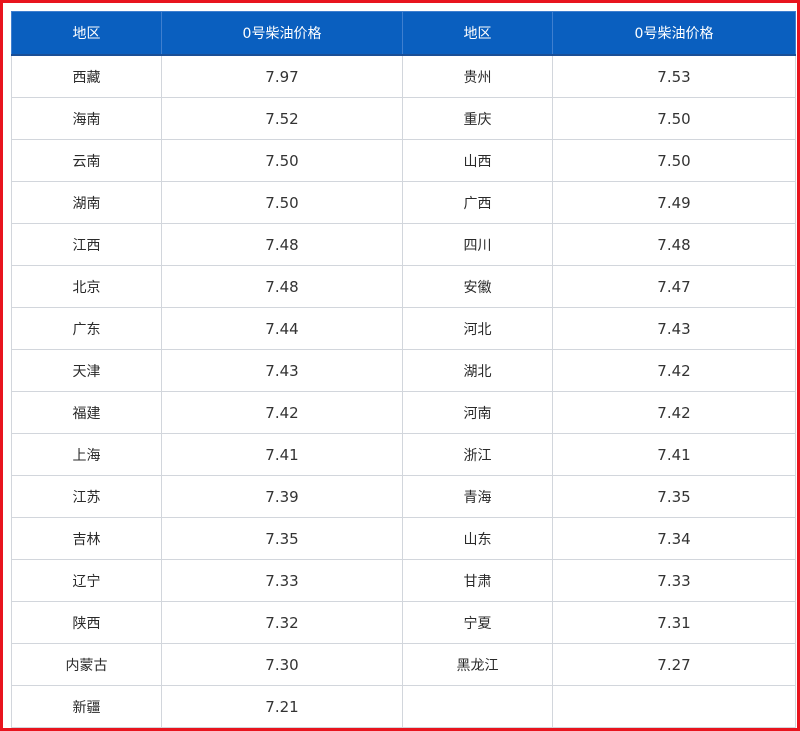 This screenshot has width=800, height=731. I want to click on region-cell: 河北, so click(477, 328).